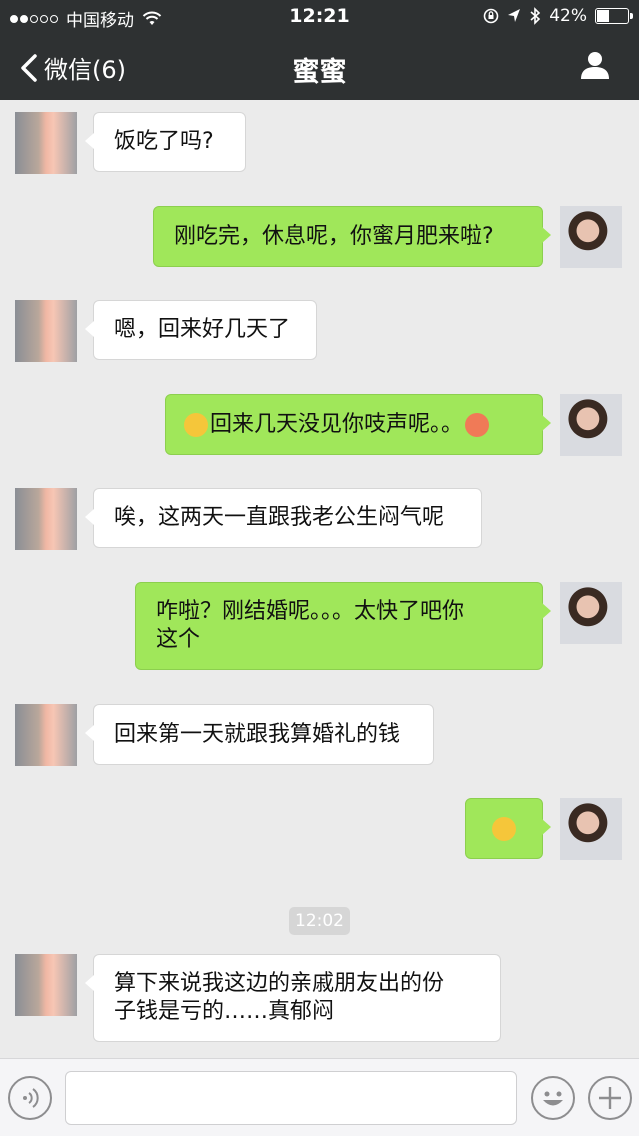  I want to click on status-right: 42%, so click(558, 16).